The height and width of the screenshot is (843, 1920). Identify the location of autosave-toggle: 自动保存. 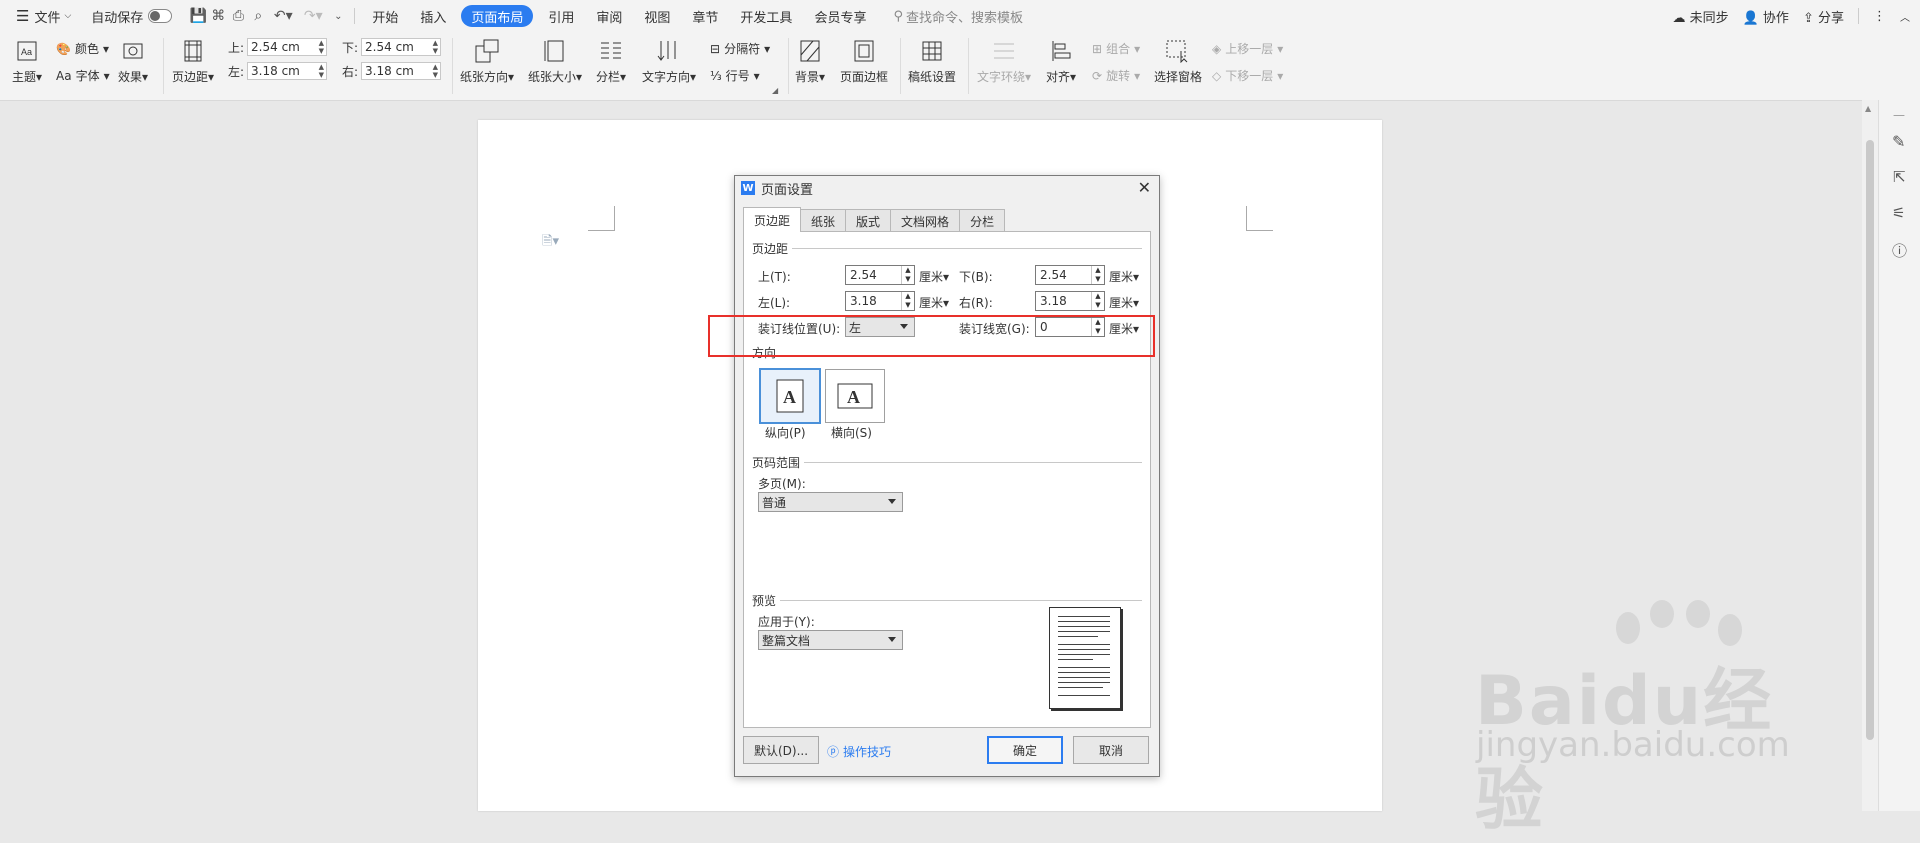
(131, 16).